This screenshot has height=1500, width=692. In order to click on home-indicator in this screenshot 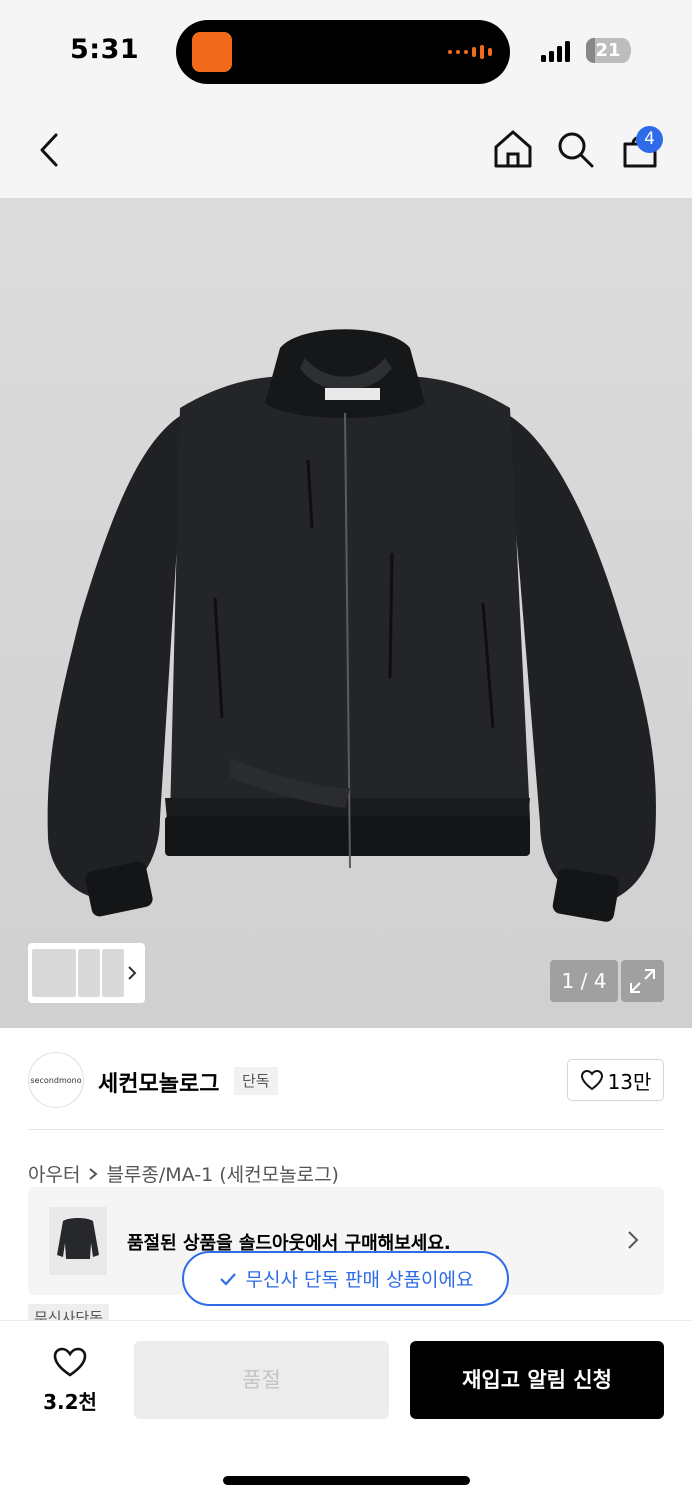, I will do `click(346, 1480)`.